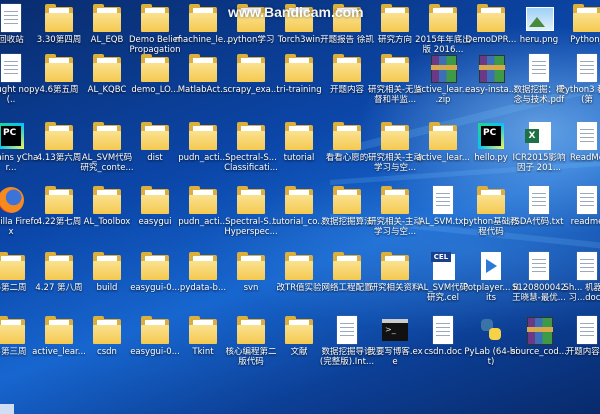 Image resolution: width=600 pixels, height=414 pixels. What do you see at coordinates (539, 136) in the screenshot?
I see `spreadsheet-icon: X` at bounding box center [539, 136].